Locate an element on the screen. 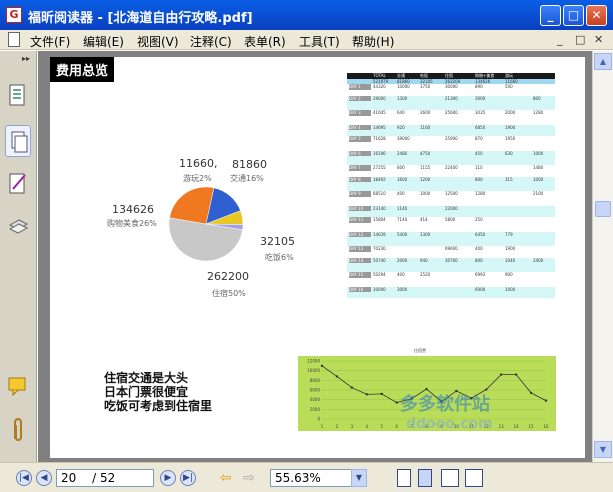 This screenshot has width=613, height=492. y-tick-label: 12000 is located at coordinates (313, 361).